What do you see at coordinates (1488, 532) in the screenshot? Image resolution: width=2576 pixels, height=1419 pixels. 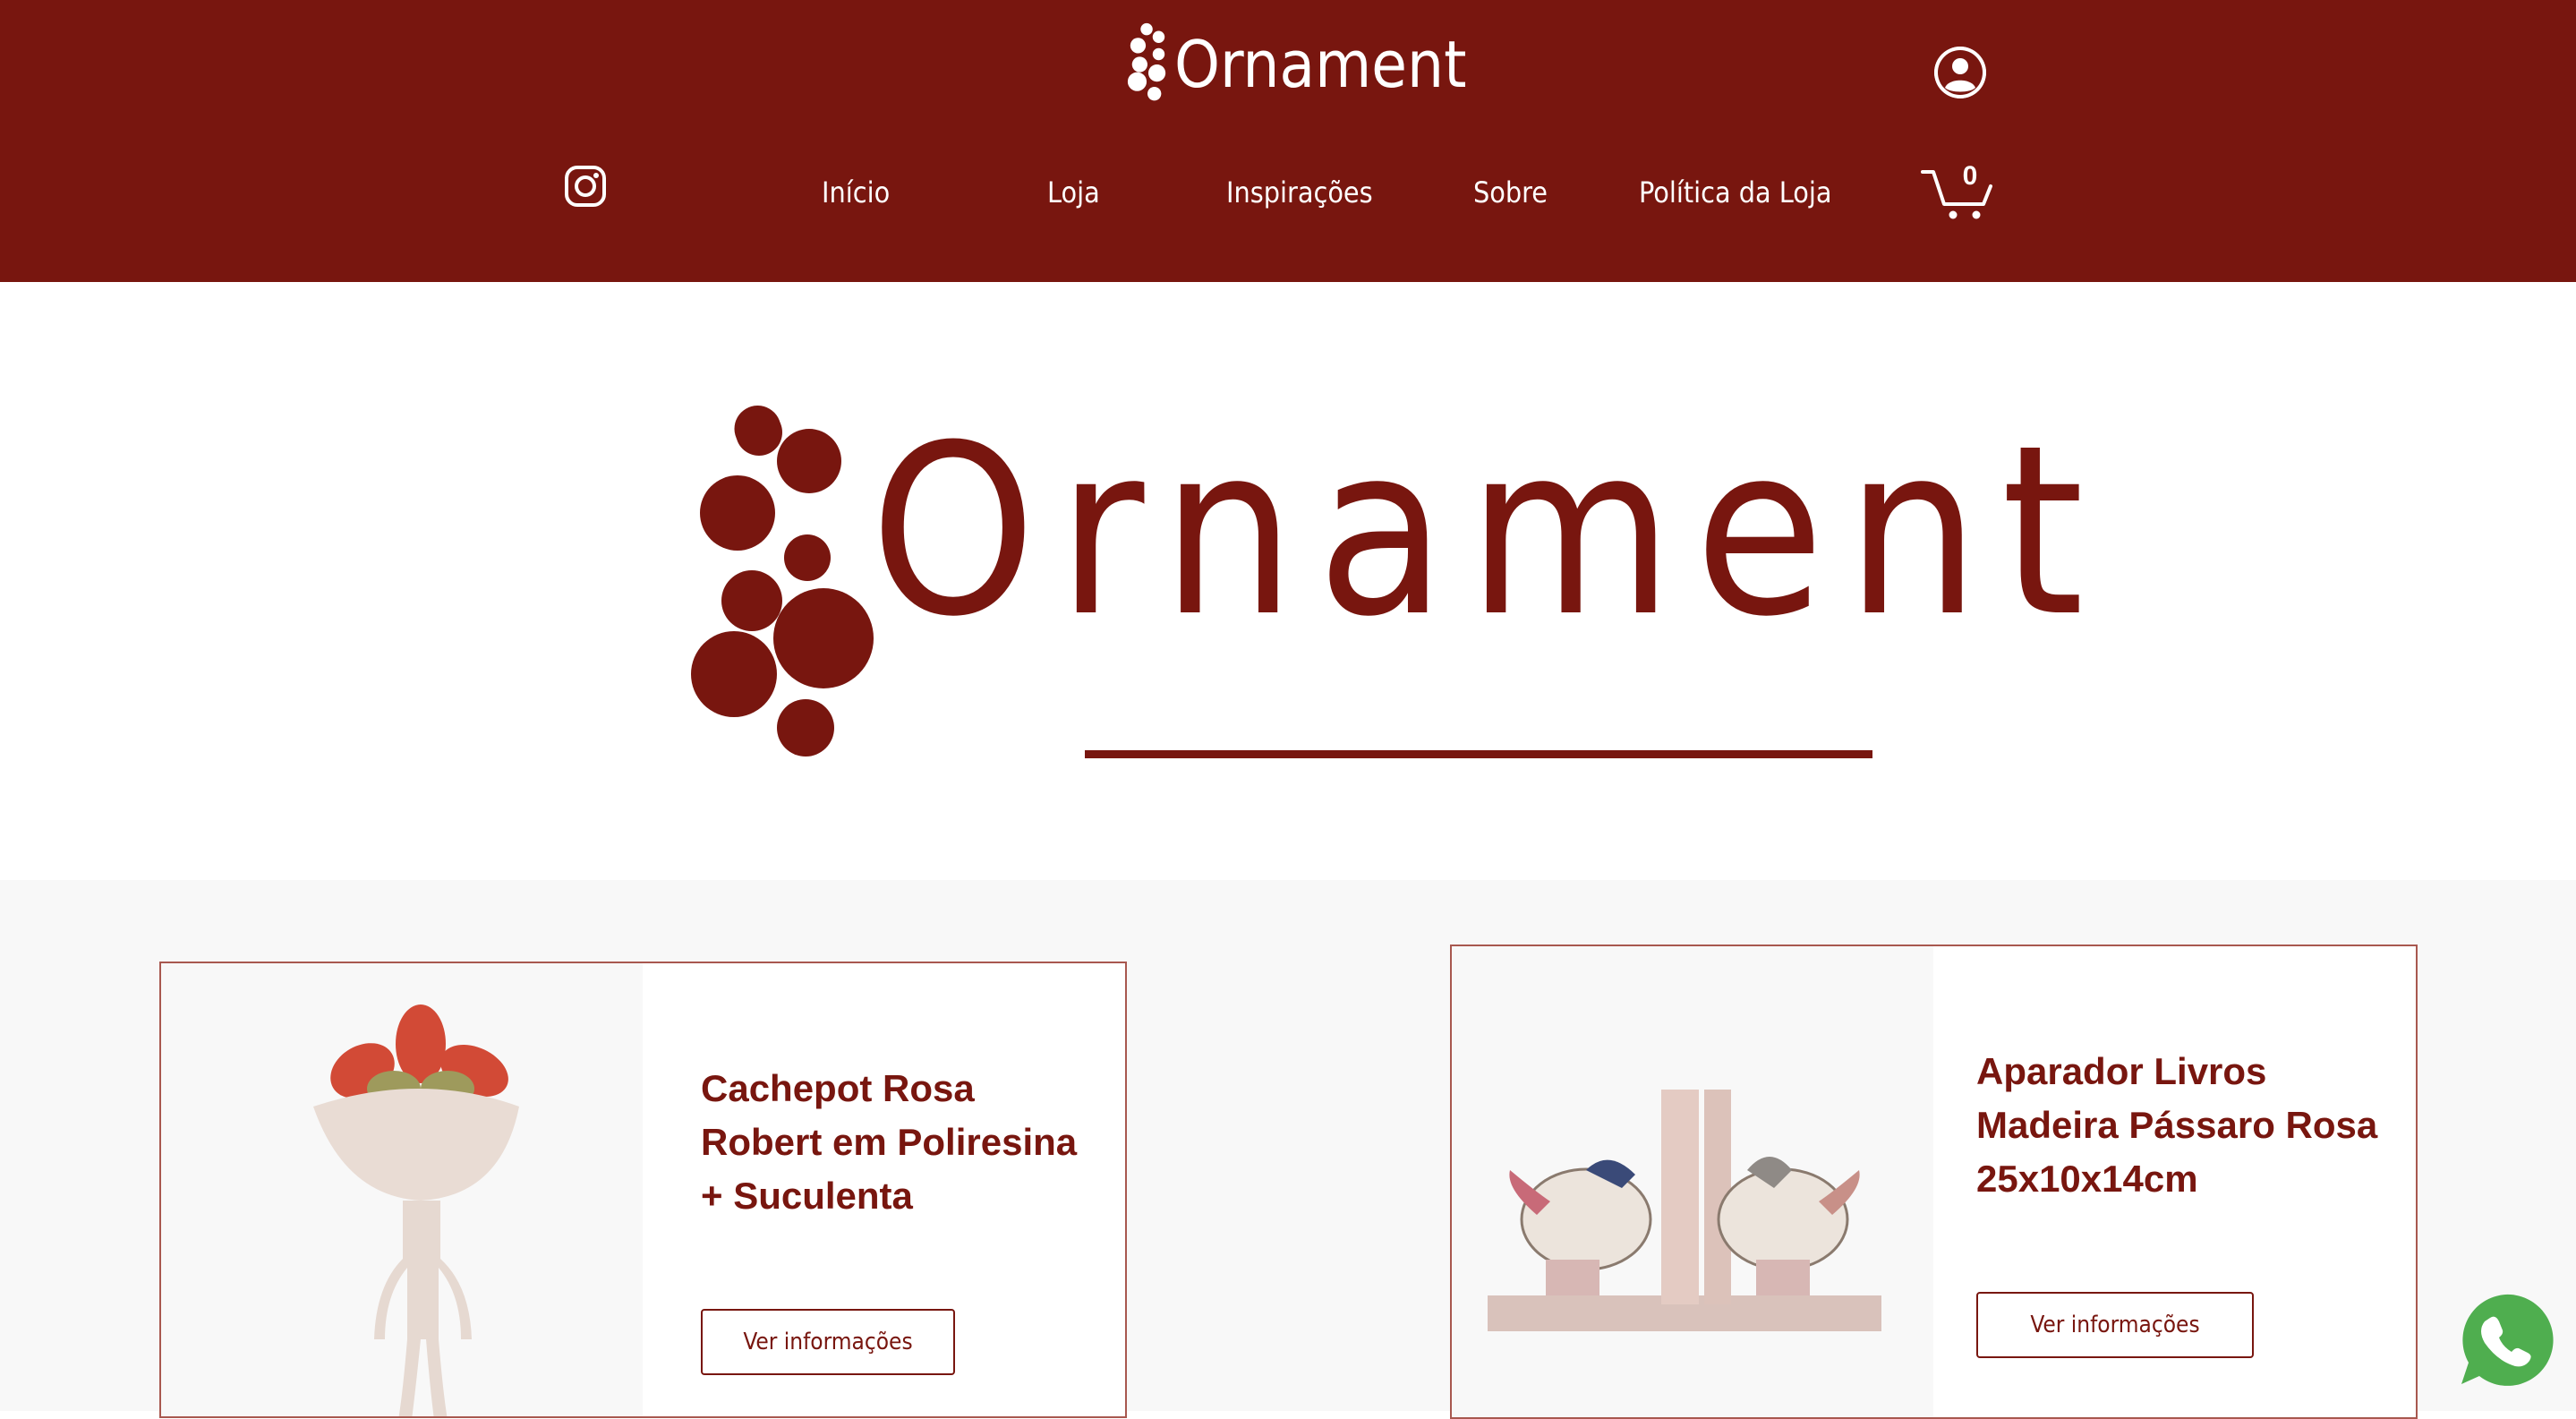 I see `hero-logo-text: Ornament` at bounding box center [1488, 532].